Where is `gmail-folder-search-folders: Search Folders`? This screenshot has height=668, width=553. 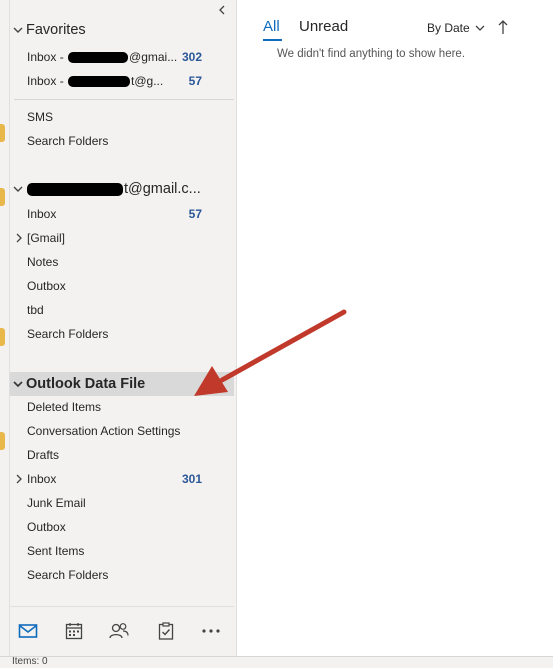
gmail-folder-search-folders: Search Folders is located at coordinates (122, 334).